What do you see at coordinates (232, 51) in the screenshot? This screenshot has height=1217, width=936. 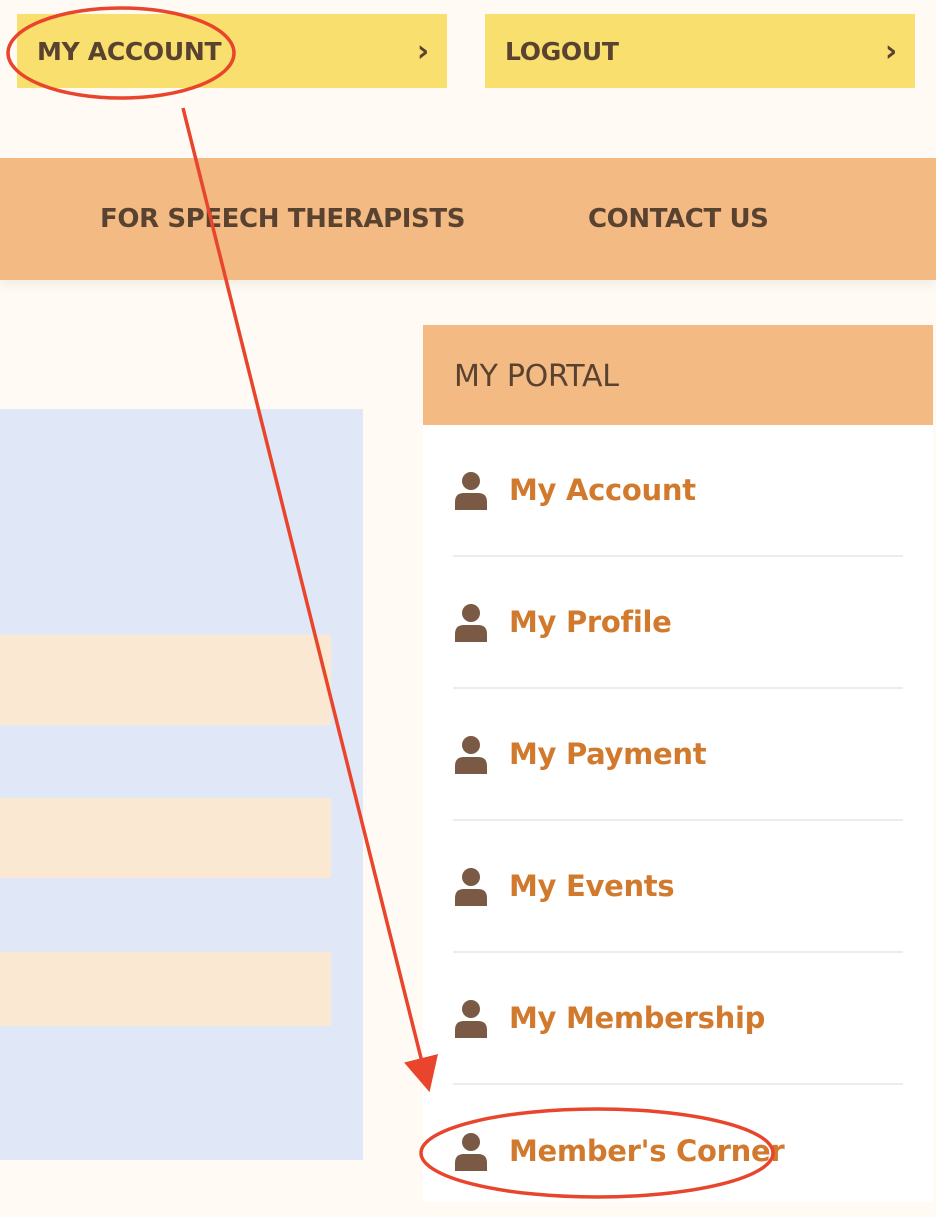 I see `my-account-button: MY ACCOUNT ›` at bounding box center [232, 51].